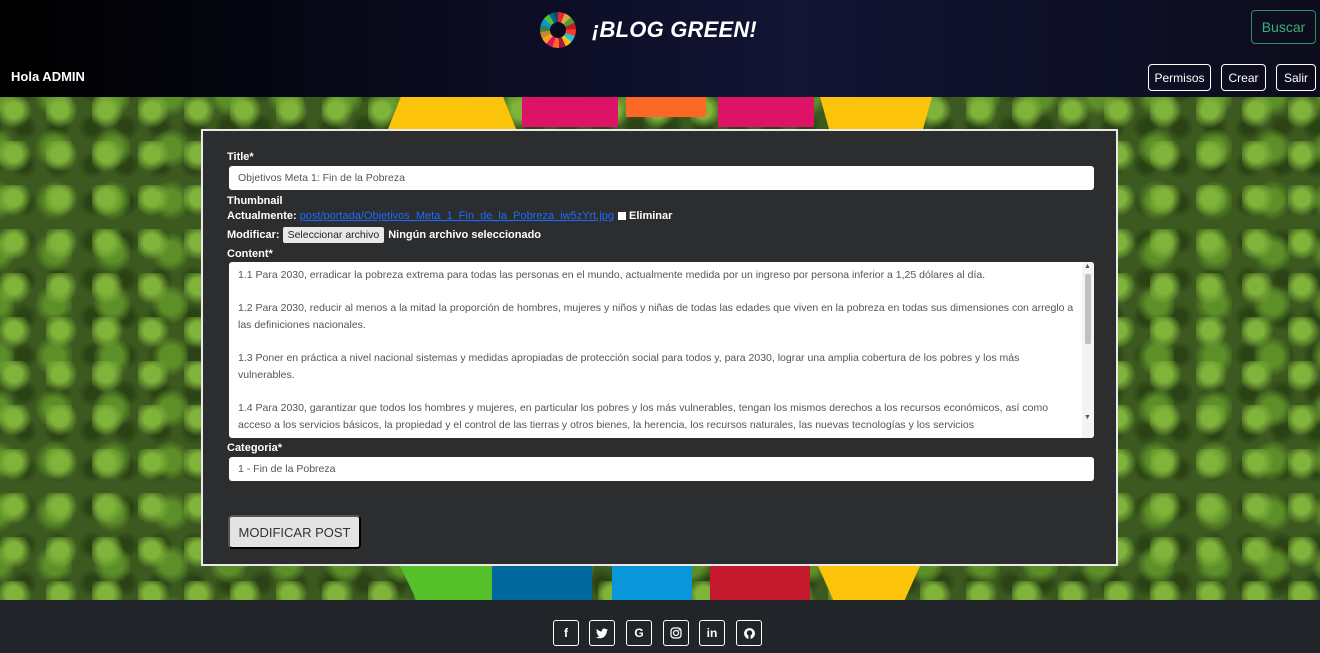 This screenshot has width=1320, height=653. What do you see at coordinates (250, 254) in the screenshot?
I see `content-label: Content*` at bounding box center [250, 254].